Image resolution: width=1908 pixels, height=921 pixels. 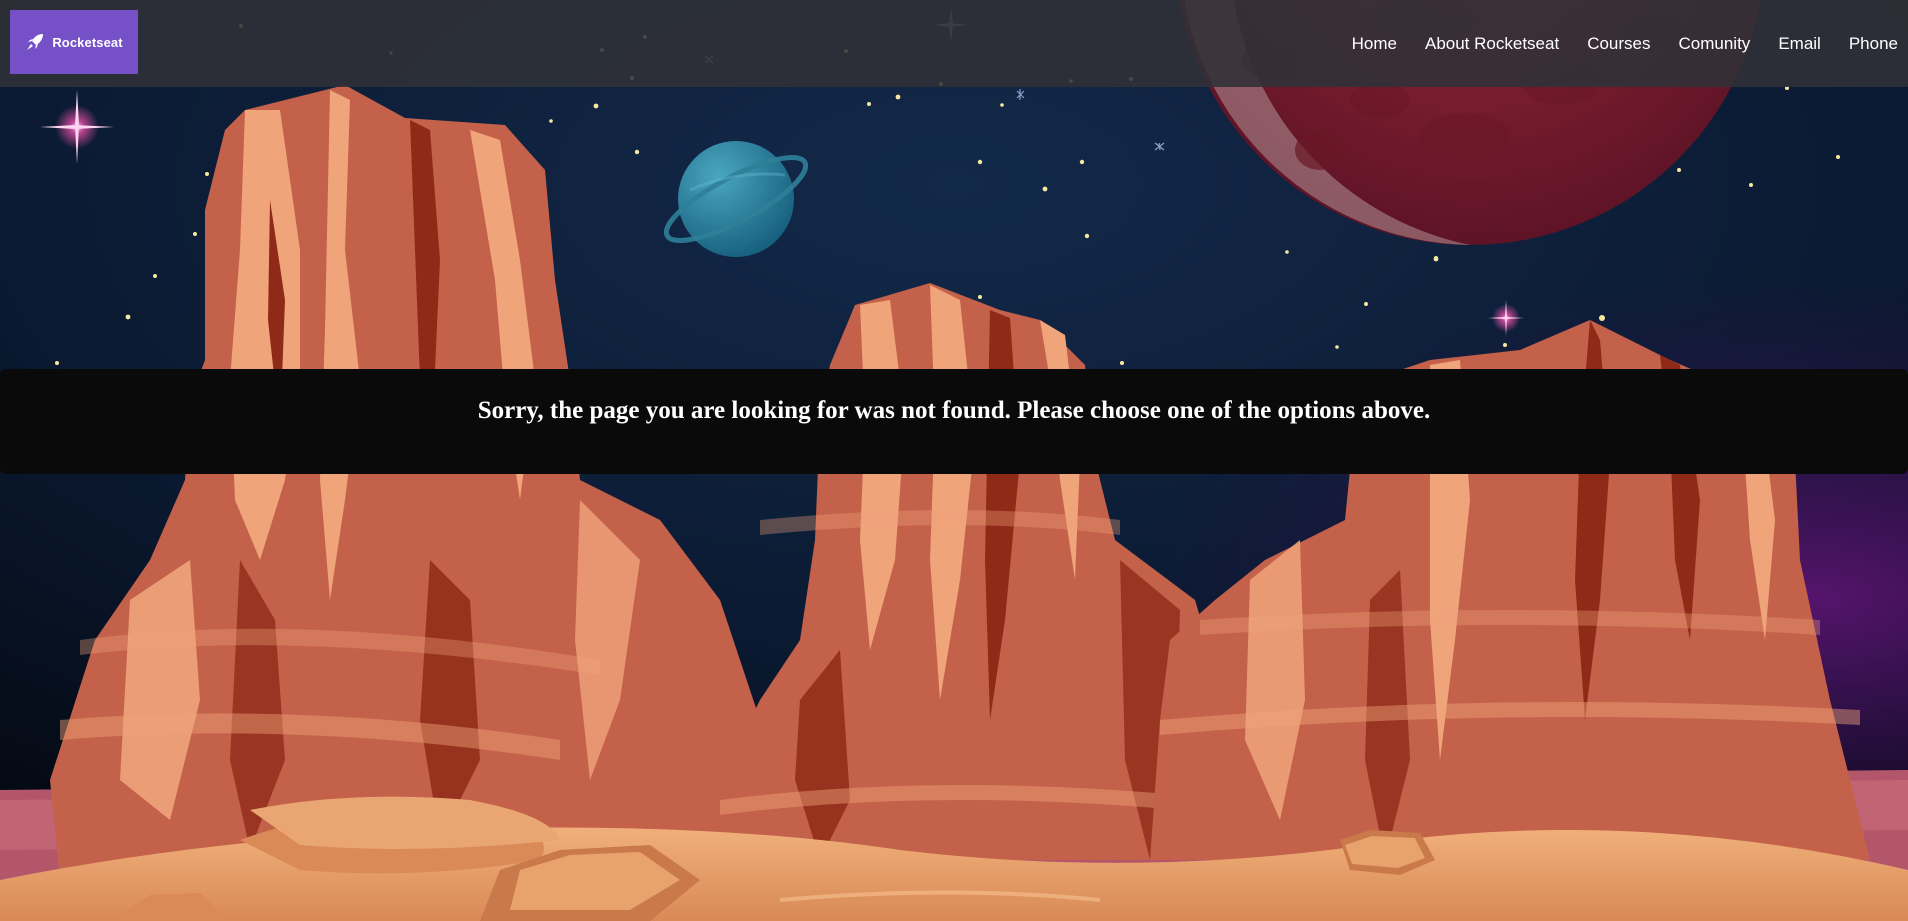 What do you see at coordinates (87, 42) in the screenshot?
I see `brand-name: Rocketseat` at bounding box center [87, 42].